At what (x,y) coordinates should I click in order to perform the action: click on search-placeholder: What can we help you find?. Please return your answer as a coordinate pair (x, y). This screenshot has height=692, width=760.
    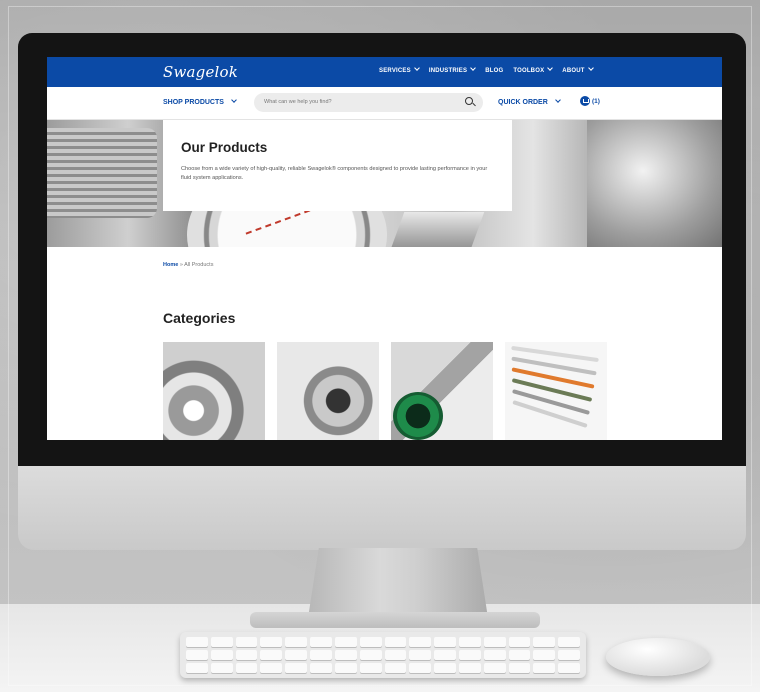
    Looking at the image, I should click on (298, 102).